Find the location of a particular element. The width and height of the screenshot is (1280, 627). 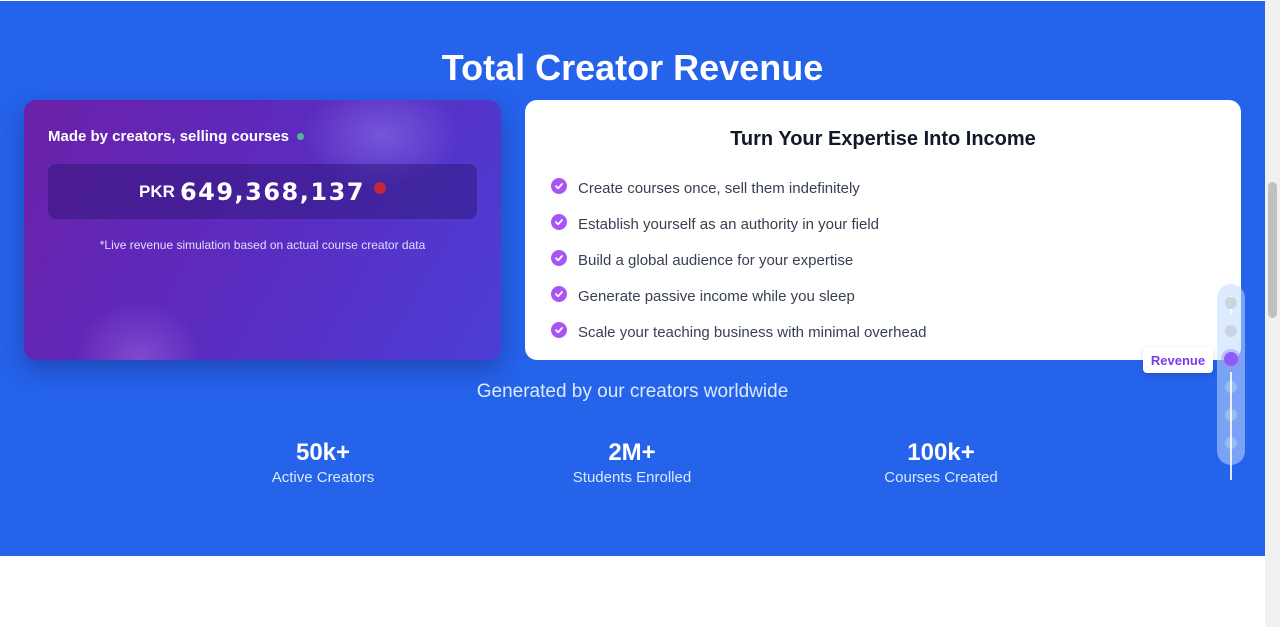

stat-students-enrolled: 2M+ Students Enrolled is located at coordinates (632, 462).